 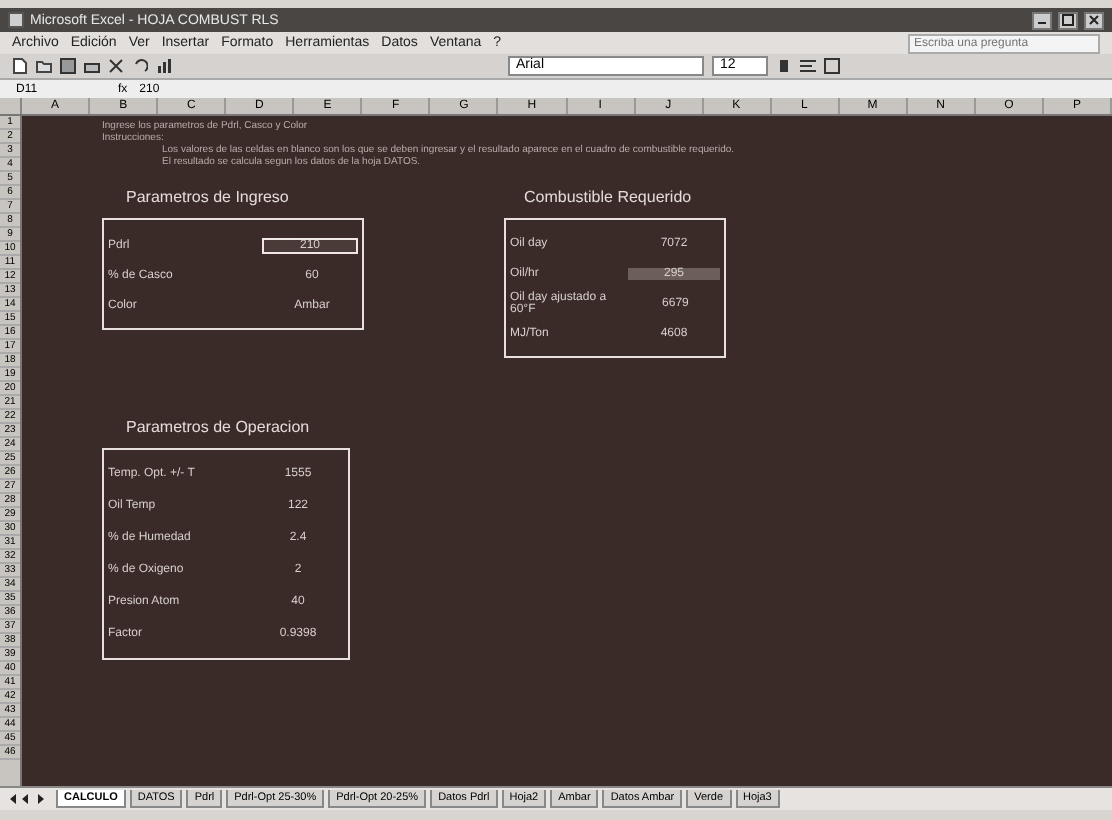 I want to click on maximize-icon, so click(x=1068, y=20).